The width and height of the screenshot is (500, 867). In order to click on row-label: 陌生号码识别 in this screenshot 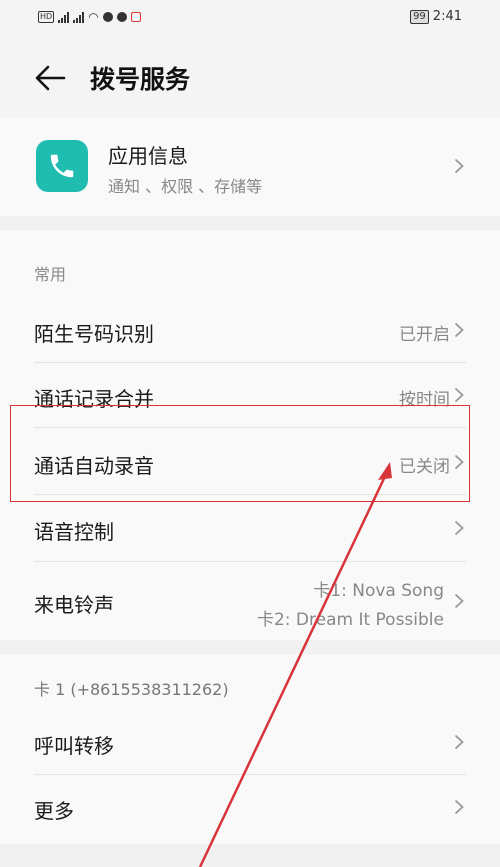, I will do `click(94, 334)`.